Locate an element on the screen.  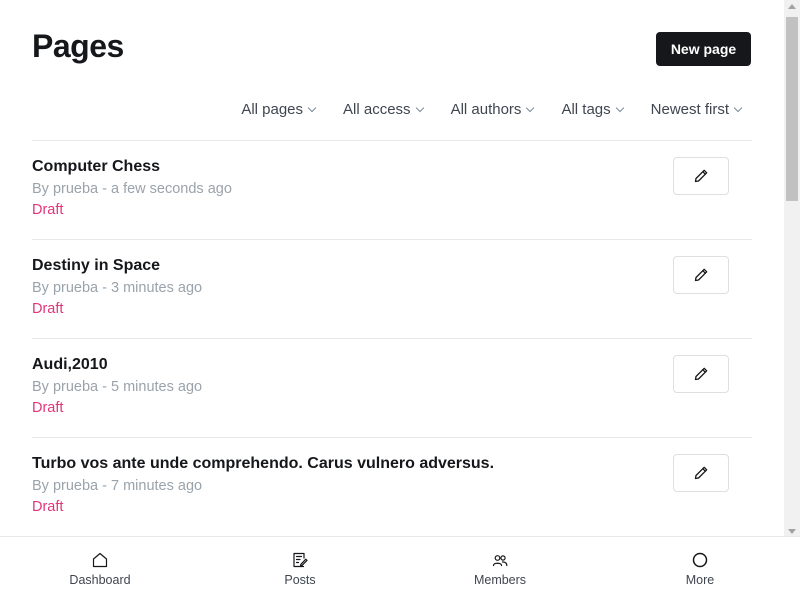
members-icon is located at coordinates (500, 561).